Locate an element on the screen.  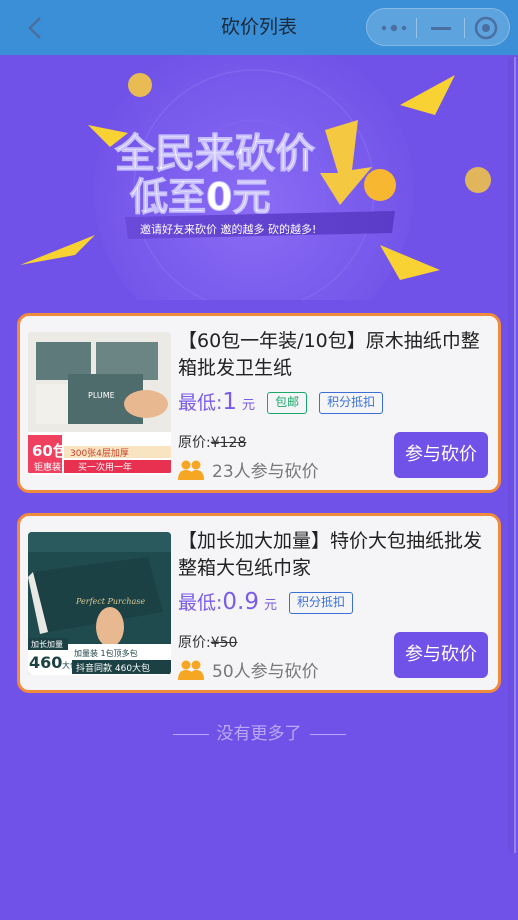
participants-count: 50人参与砍价 is located at coordinates (265, 672).